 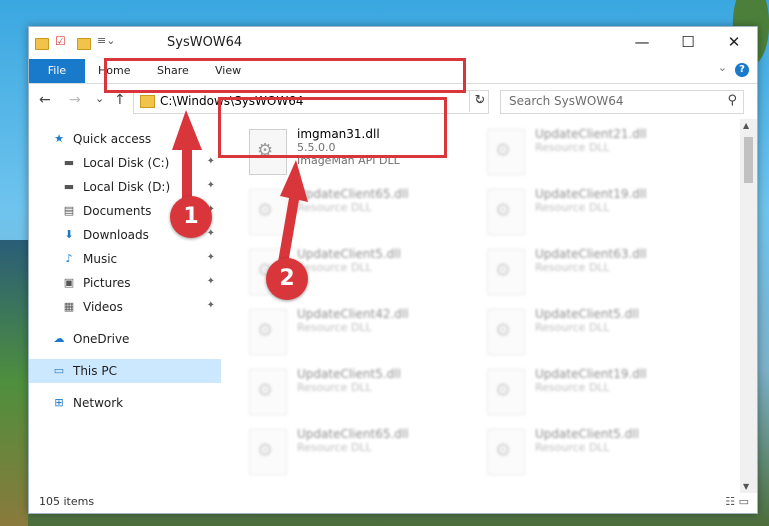 I want to click on customize-toolbar-icon: ≡⌄, so click(x=106, y=42).